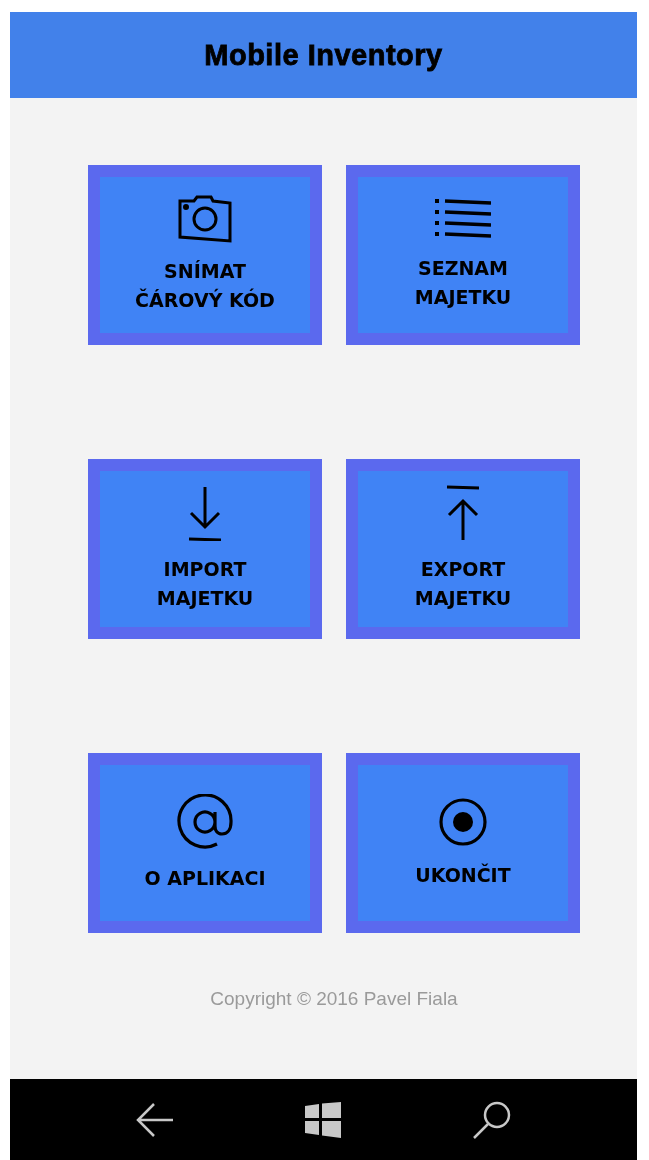 The image size is (649, 1160). What do you see at coordinates (323, 55) in the screenshot?
I see `app-title: Mobile Inventory` at bounding box center [323, 55].